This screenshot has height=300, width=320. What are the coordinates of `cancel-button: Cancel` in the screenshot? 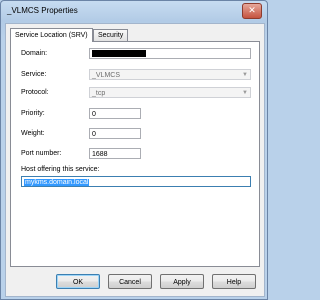 It's located at (130, 281).